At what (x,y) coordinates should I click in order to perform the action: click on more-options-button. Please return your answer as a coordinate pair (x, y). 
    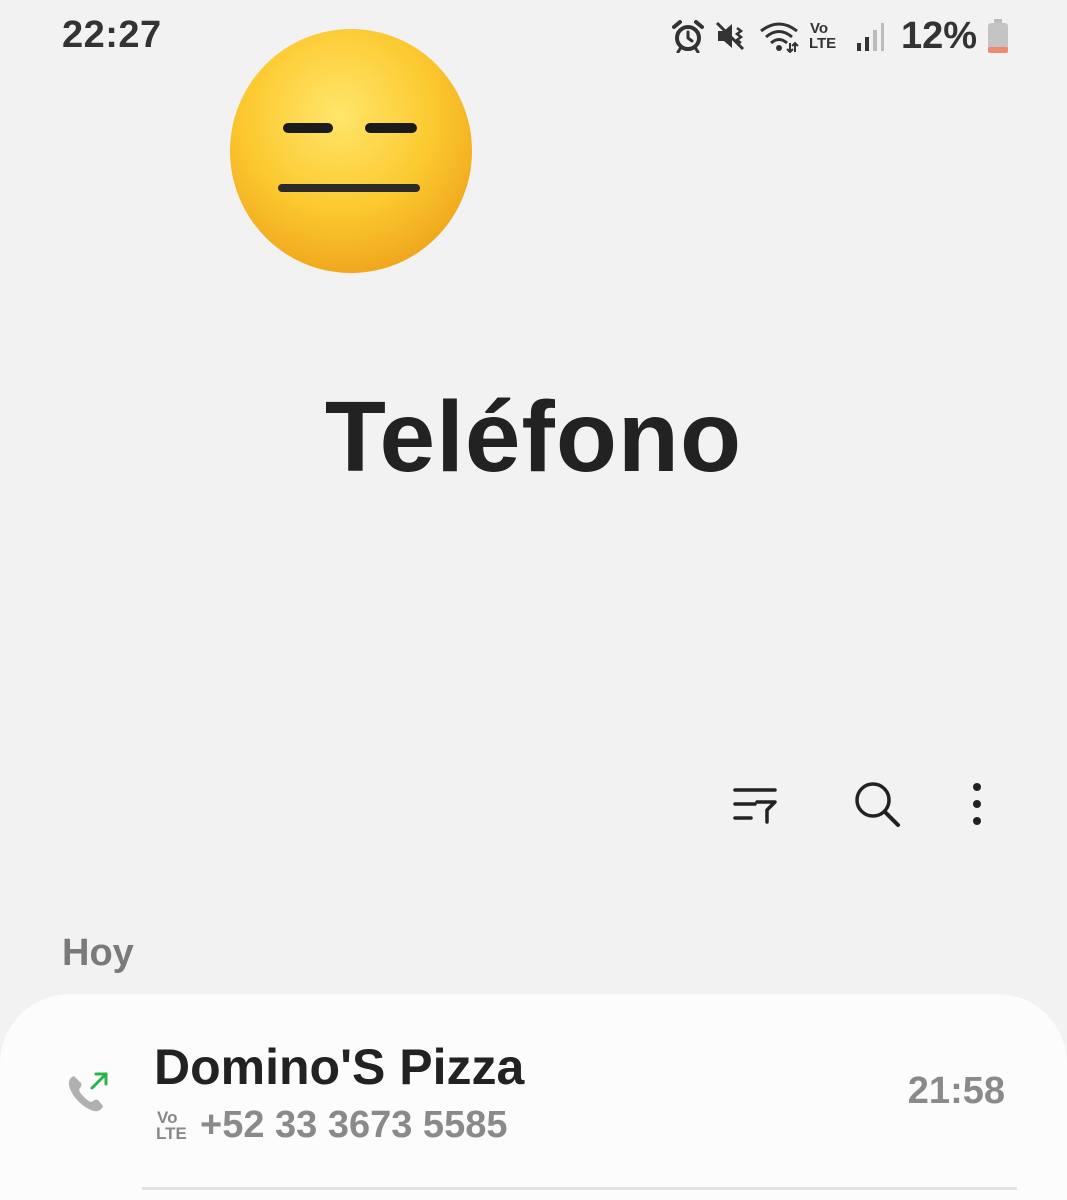
    Looking at the image, I should click on (977, 804).